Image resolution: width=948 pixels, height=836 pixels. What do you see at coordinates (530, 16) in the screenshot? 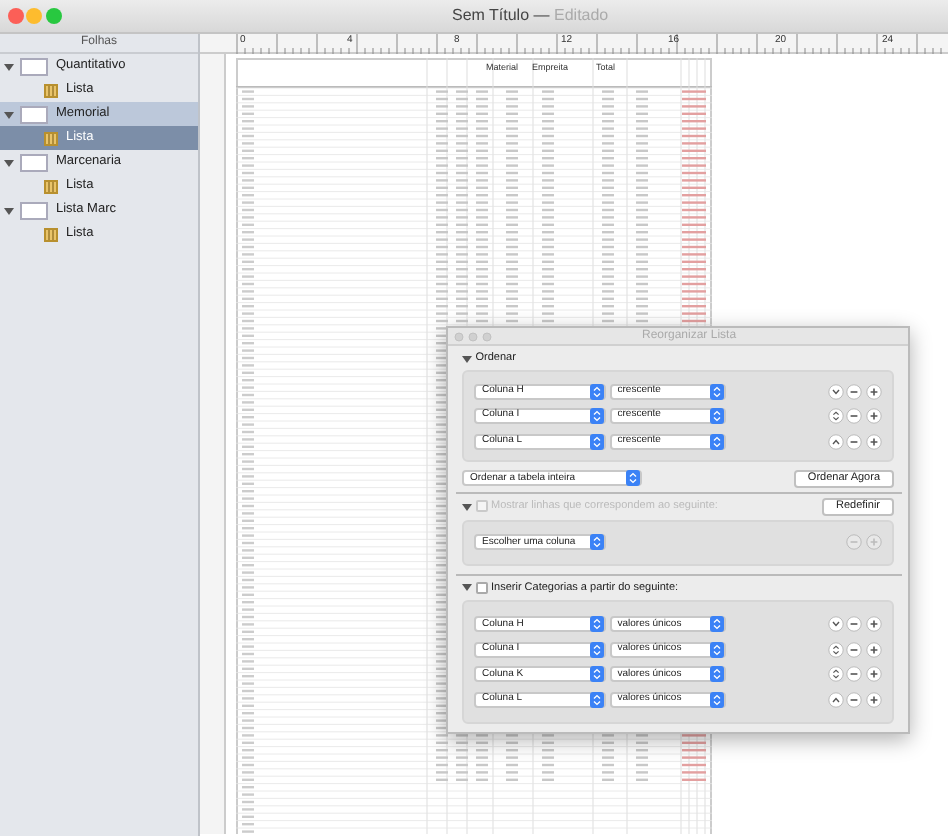
I see `window-title: Sem Título — Editado` at bounding box center [530, 16].